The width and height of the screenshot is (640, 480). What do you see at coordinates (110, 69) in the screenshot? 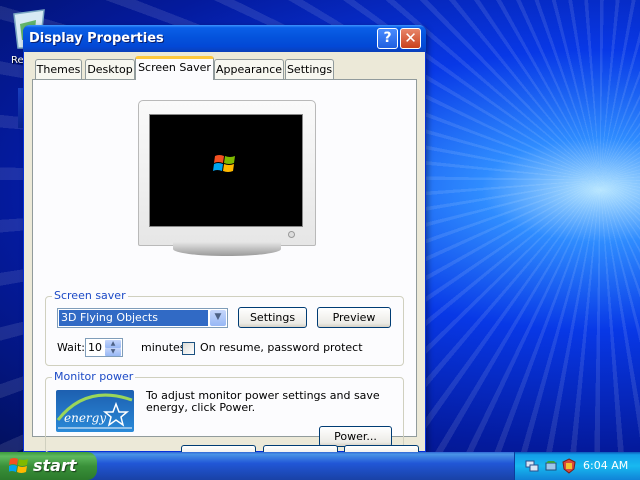
I see `tab-desktop: Desktop` at bounding box center [110, 69].